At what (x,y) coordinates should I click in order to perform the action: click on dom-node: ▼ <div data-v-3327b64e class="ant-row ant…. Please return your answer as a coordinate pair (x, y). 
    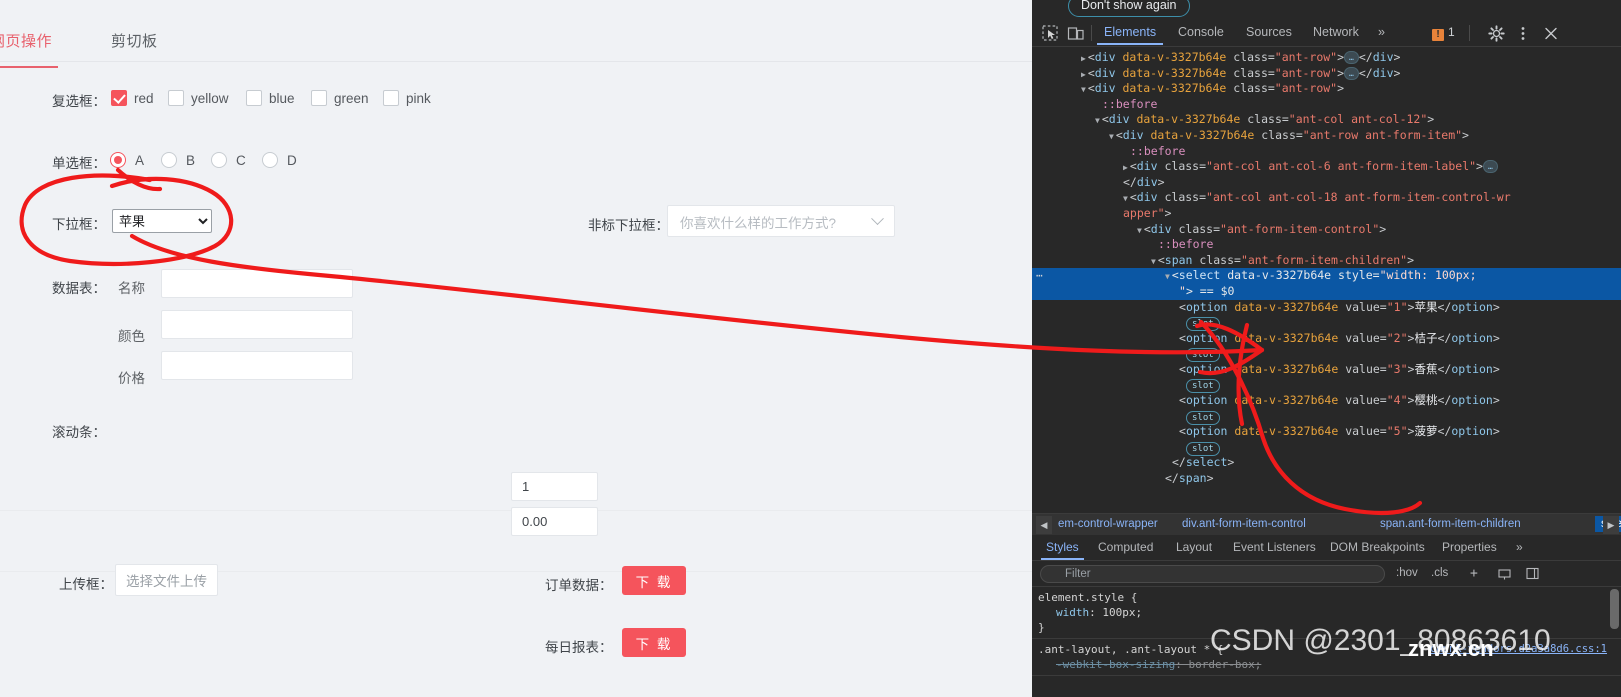
    Looking at the image, I should click on (1326, 136).